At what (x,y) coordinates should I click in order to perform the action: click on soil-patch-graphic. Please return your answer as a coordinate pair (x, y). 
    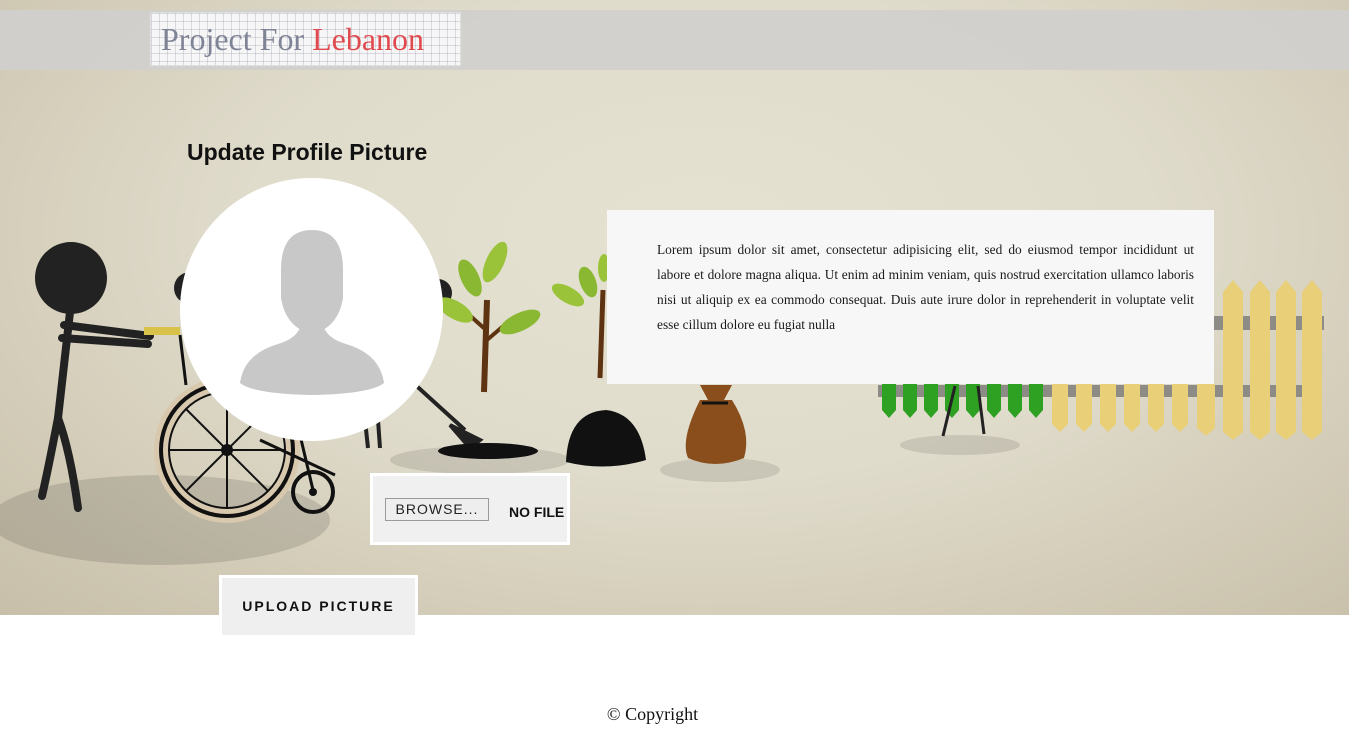
    Looking at the image, I should click on (488, 451).